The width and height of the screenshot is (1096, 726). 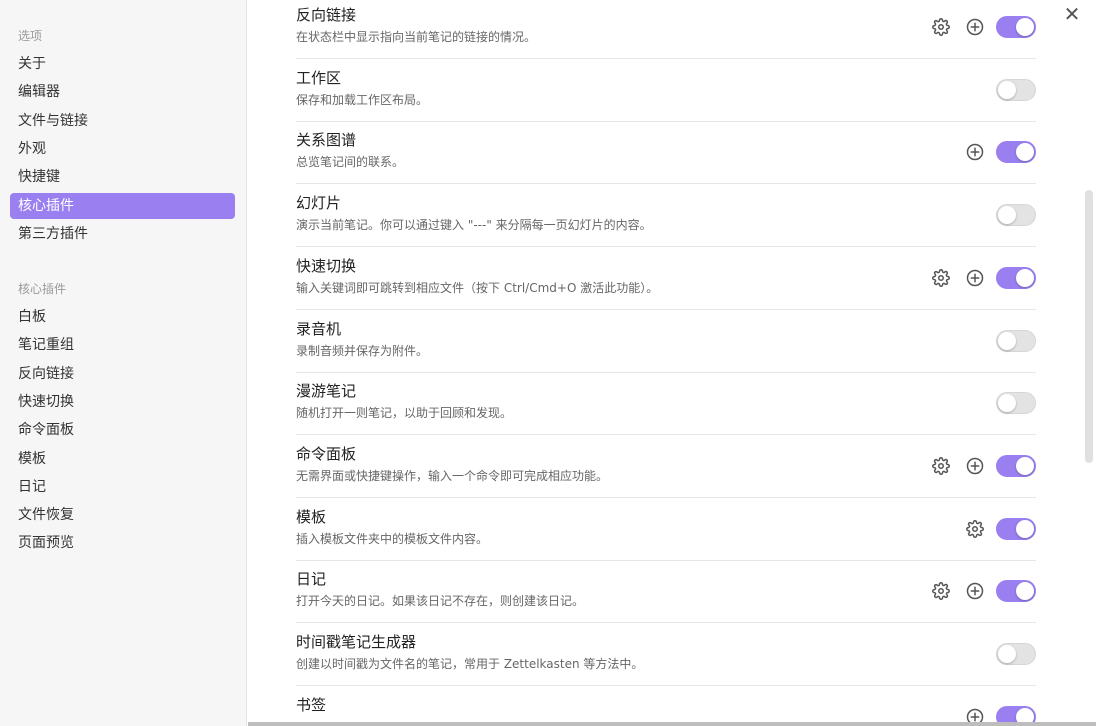 What do you see at coordinates (470, 664) in the screenshot?
I see `plugin-description: 创建以时间戳为文件名的笔记，常用于 Zettelkasten 等方法中。` at bounding box center [470, 664].